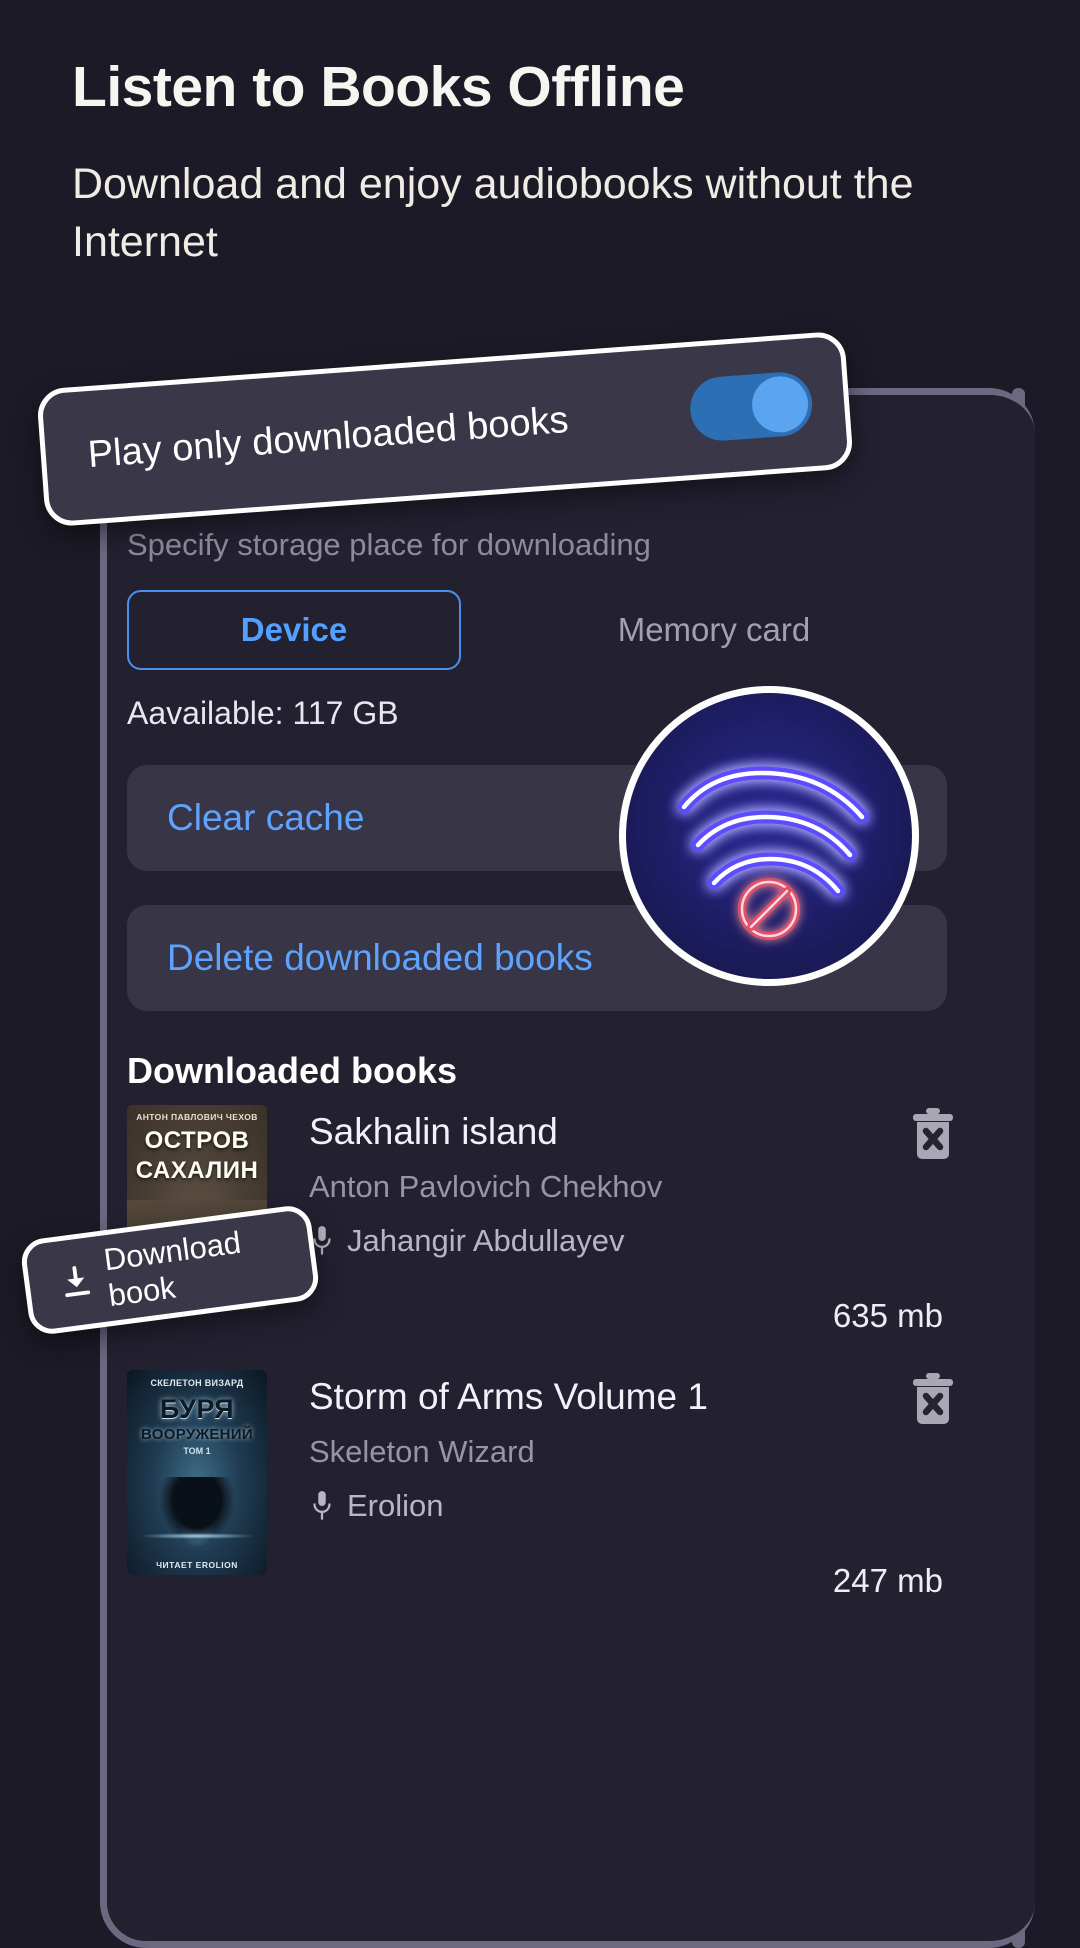 Image resolution: width=1080 pixels, height=1948 pixels. I want to click on cover-title-line-2: ВООРУЖЕНИЙ, so click(197, 1434).